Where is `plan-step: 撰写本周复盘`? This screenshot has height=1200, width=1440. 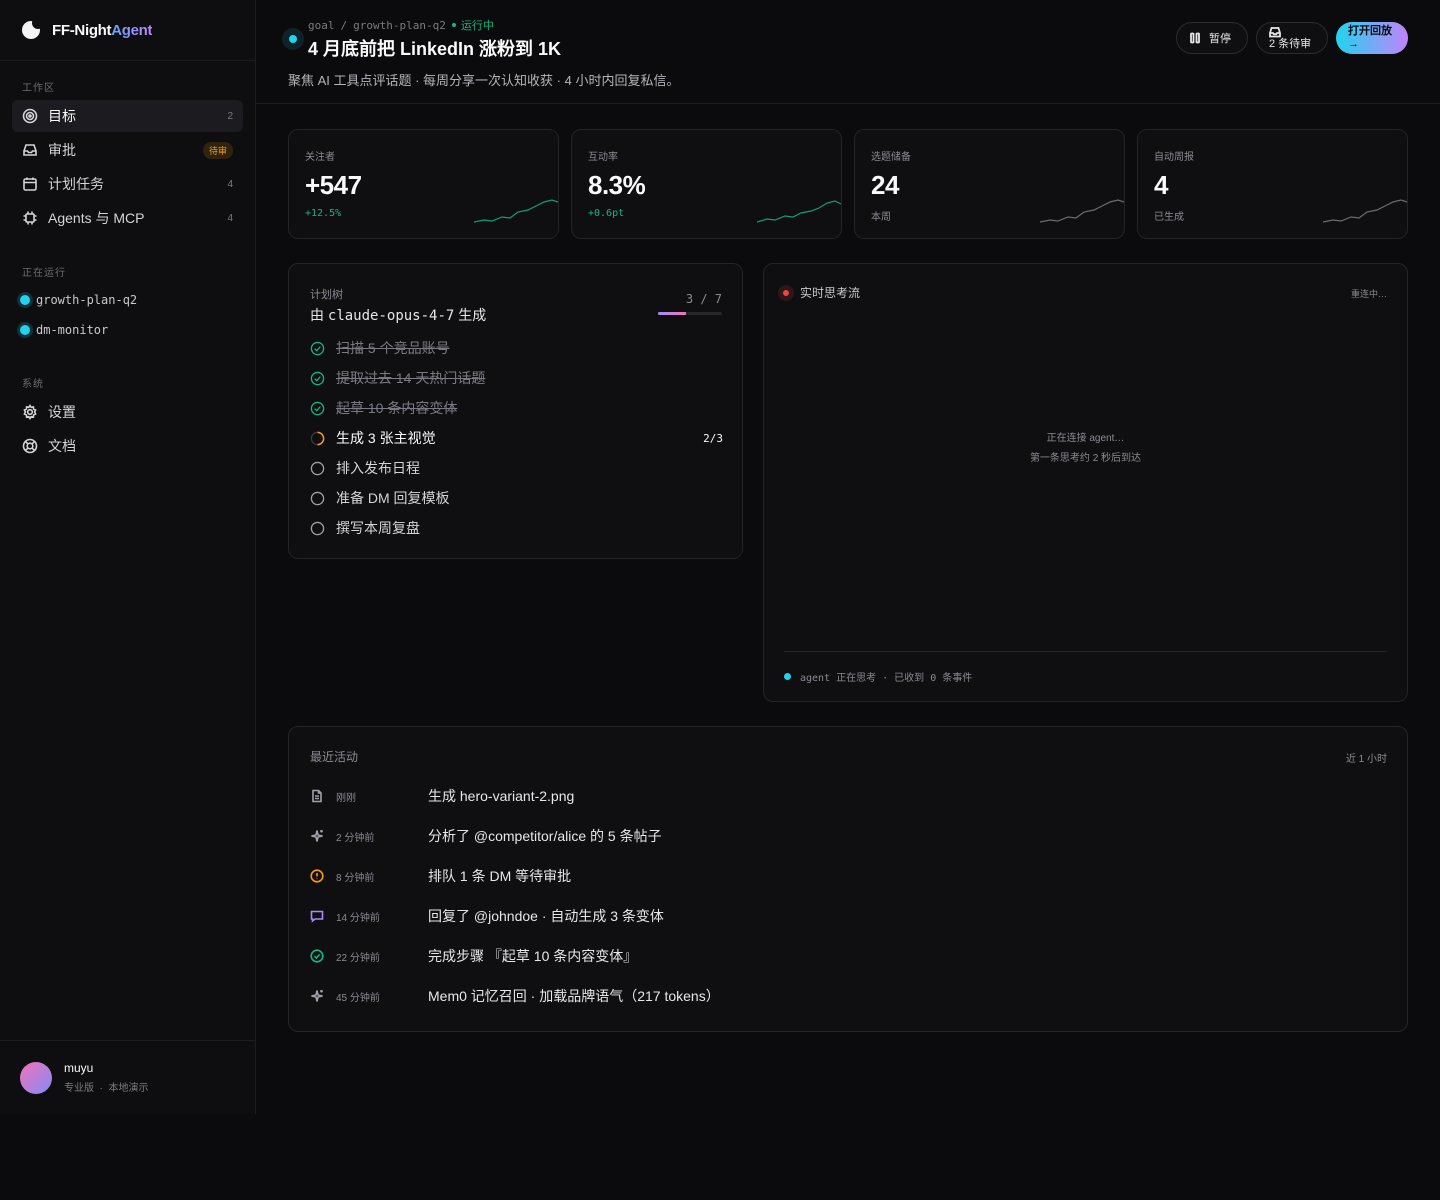
plan-step: 撰写本周复盘 is located at coordinates (365, 528).